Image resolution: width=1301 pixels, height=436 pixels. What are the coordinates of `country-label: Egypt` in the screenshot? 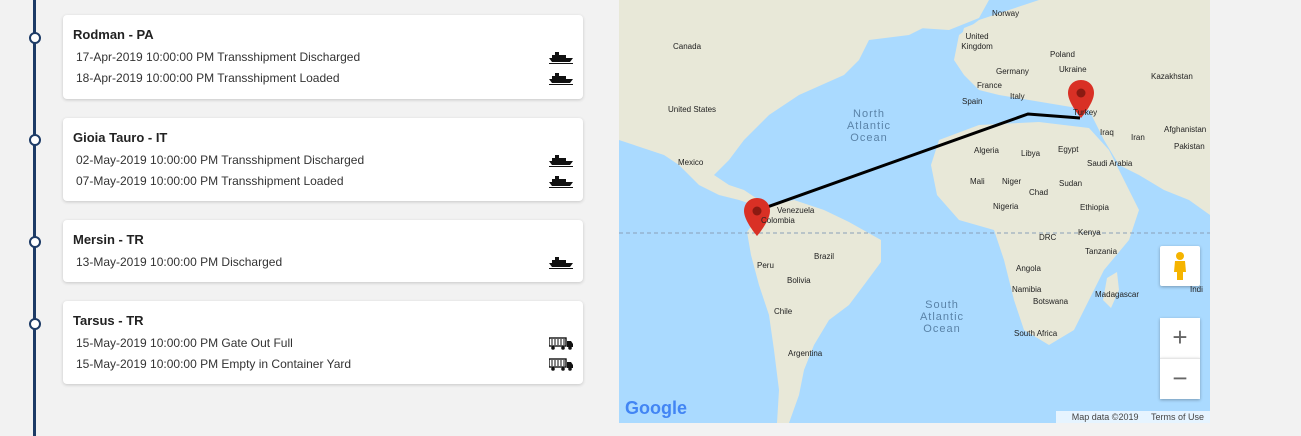 It's located at (1068, 149).